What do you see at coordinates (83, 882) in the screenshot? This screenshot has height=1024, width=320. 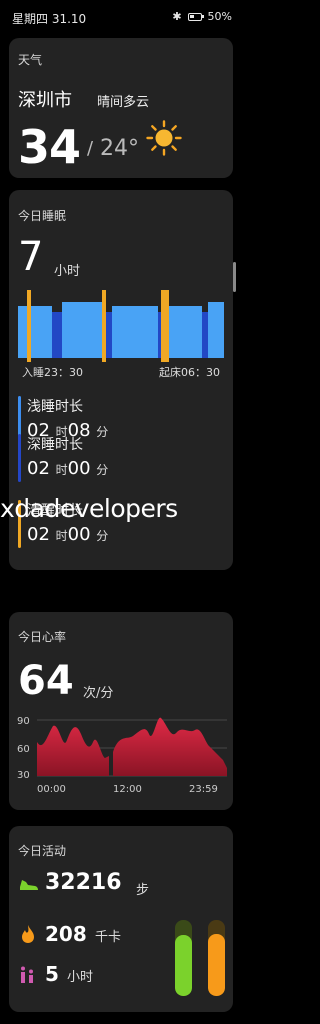 I see `steps-value: 32216` at bounding box center [83, 882].